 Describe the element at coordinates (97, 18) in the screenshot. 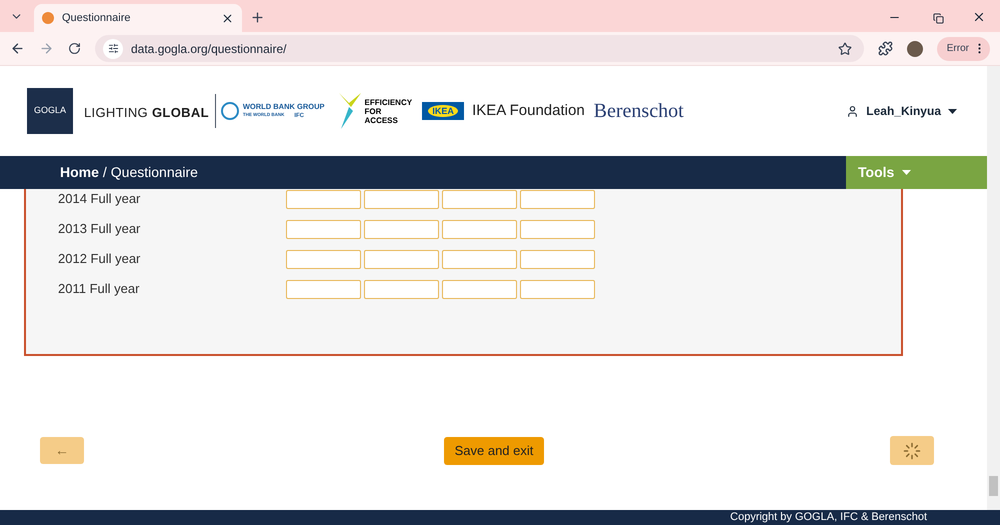

I see `tab-title: Questionnaire` at that location.